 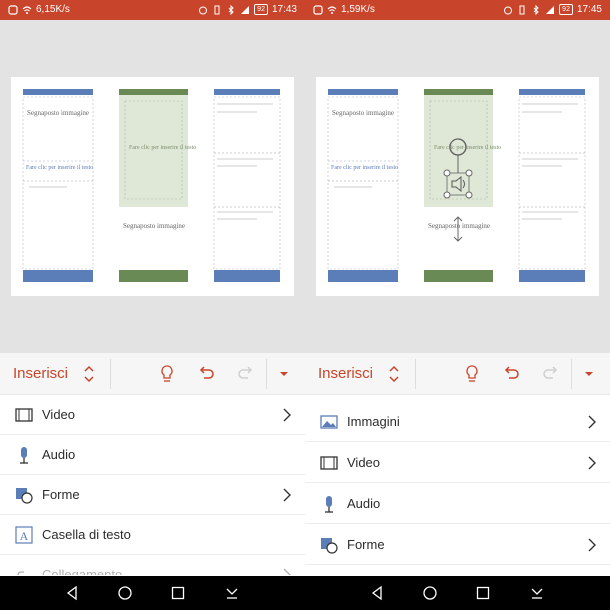 What do you see at coordinates (358, 9) in the screenshot?
I see `network-speed: 1,59K/s` at bounding box center [358, 9].